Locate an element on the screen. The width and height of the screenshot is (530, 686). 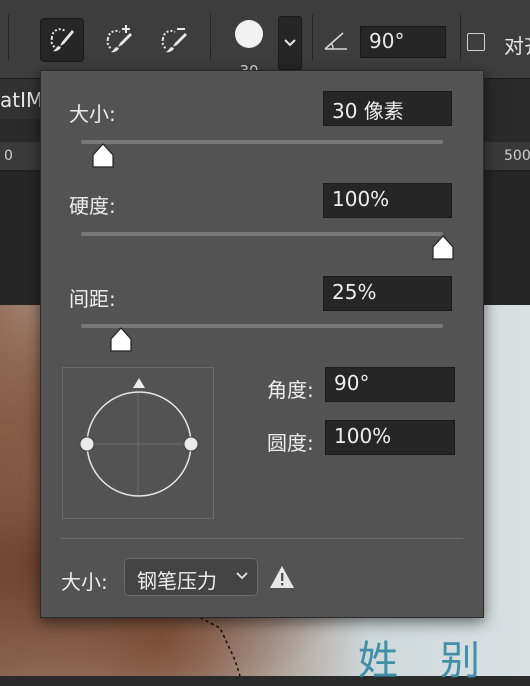
roundness-handle-right is located at coordinates (191, 444).